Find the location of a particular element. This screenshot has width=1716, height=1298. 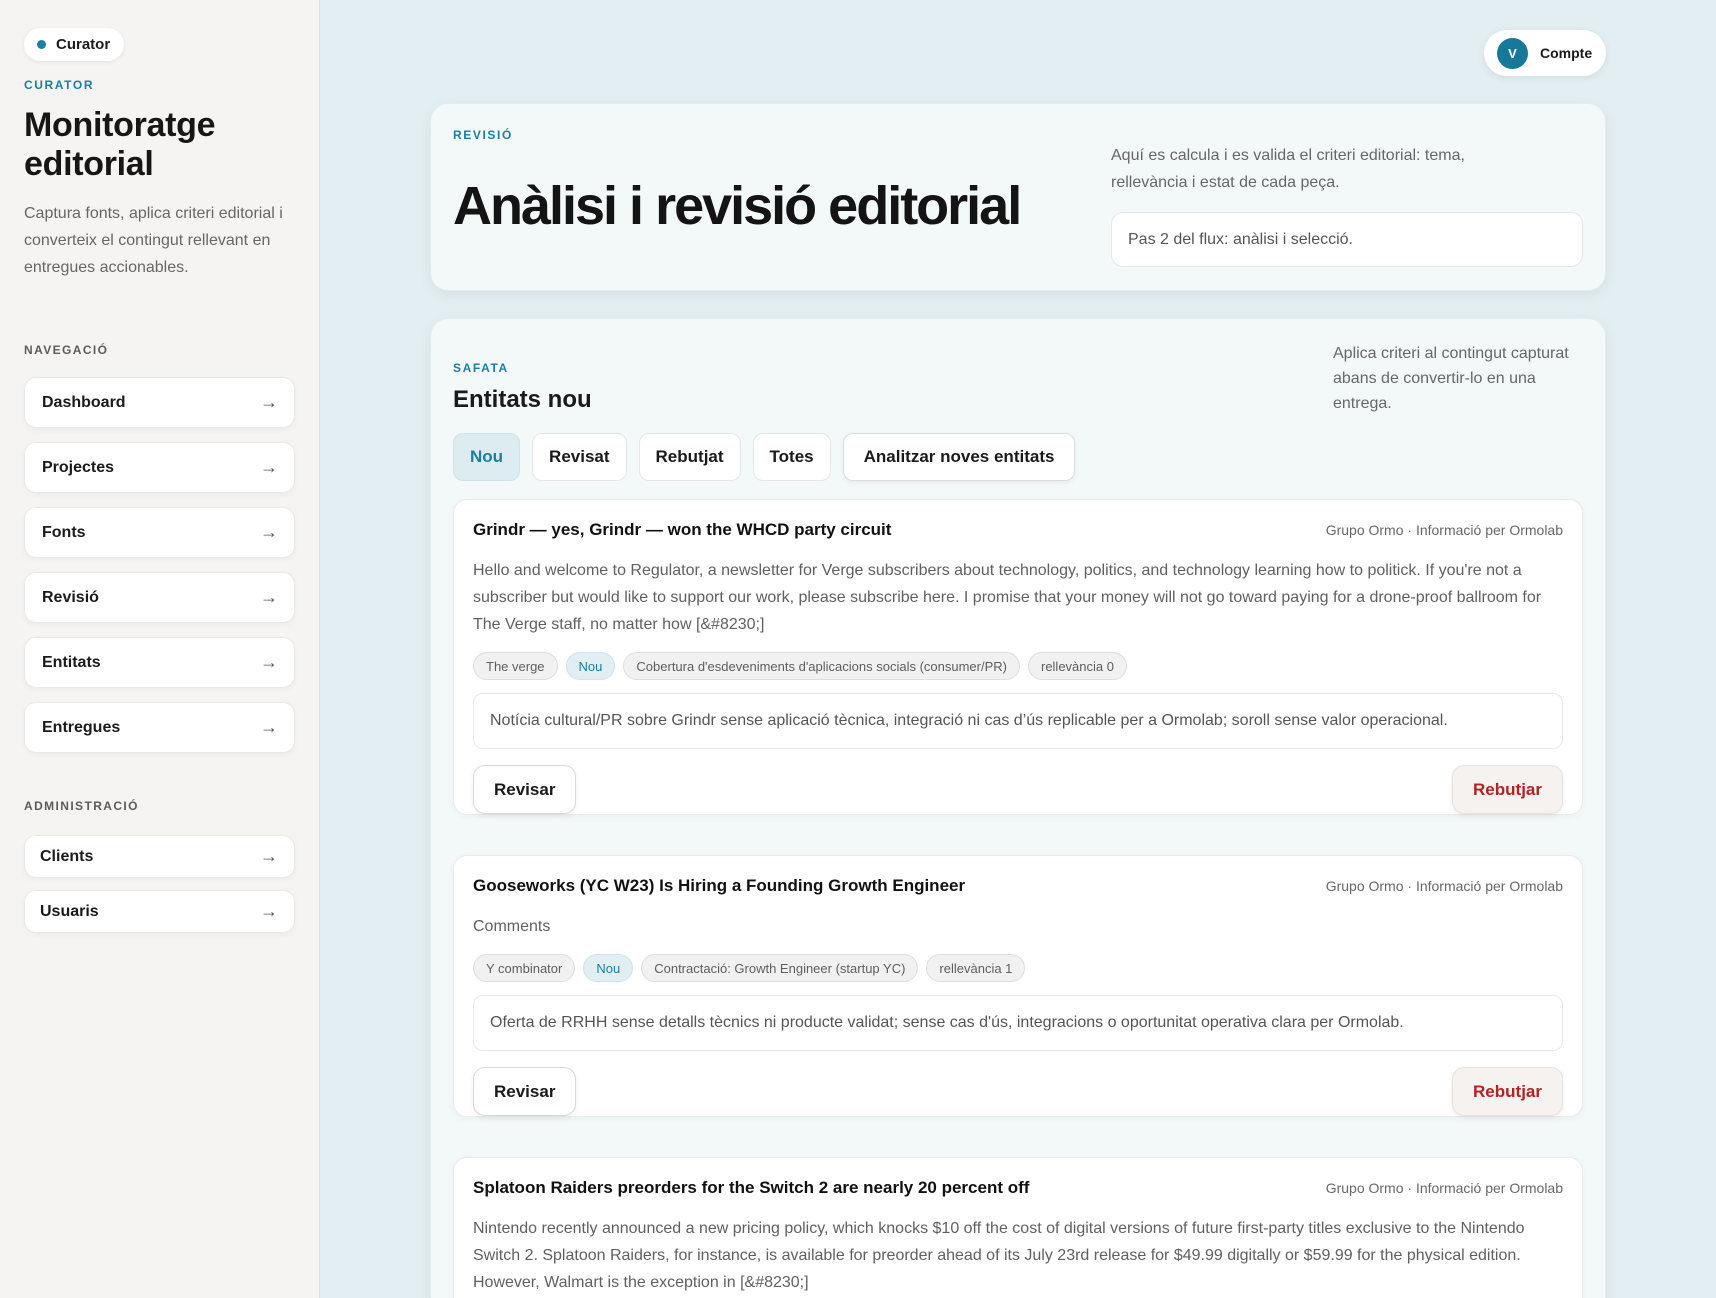

tab-revisat: Revisat is located at coordinates (579, 457).